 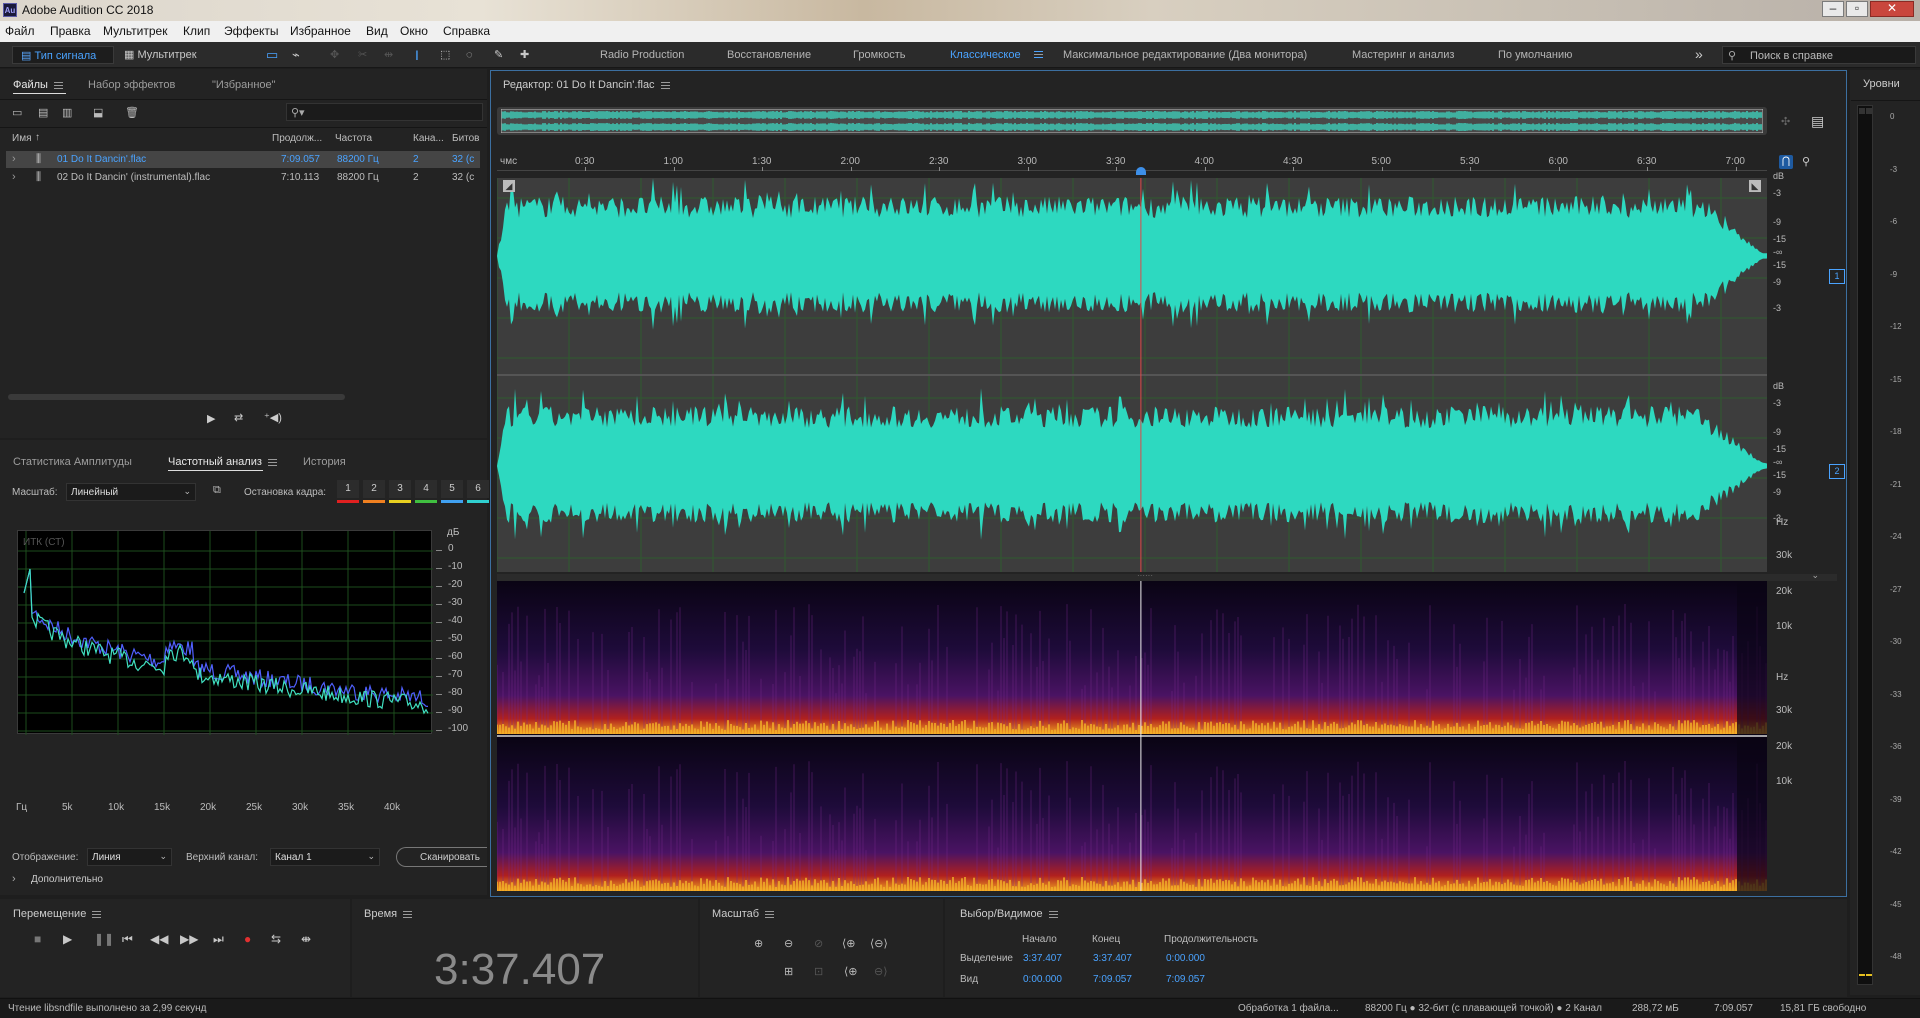 What do you see at coordinates (1042, 979) in the screenshot?
I see `view-start: 0:00.000` at bounding box center [1042, 979].